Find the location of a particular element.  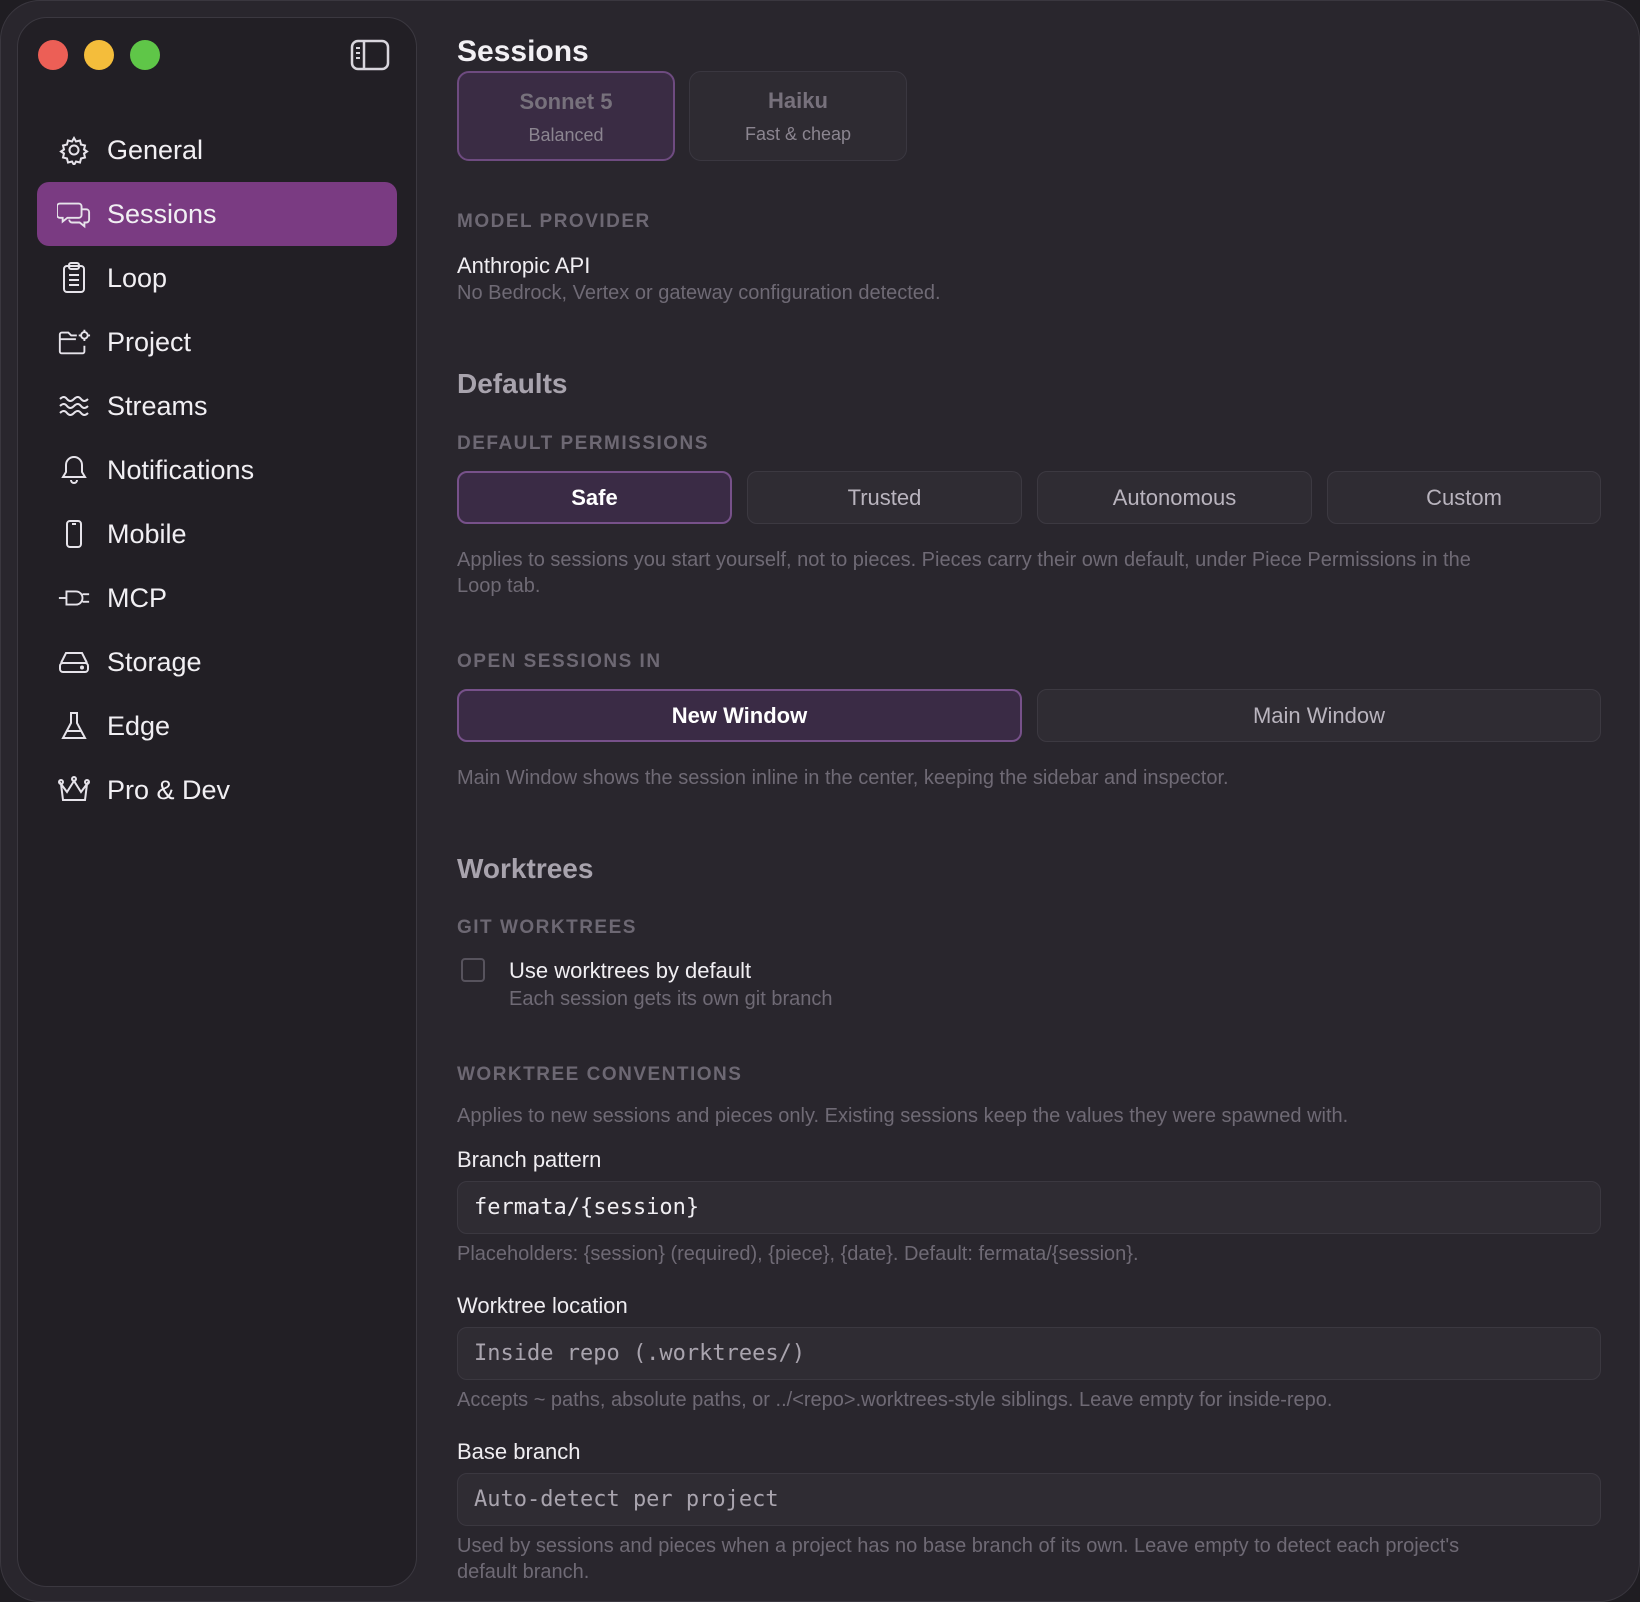

base-branch-note-continued: default branch. is located at coordinates (523, 1572).